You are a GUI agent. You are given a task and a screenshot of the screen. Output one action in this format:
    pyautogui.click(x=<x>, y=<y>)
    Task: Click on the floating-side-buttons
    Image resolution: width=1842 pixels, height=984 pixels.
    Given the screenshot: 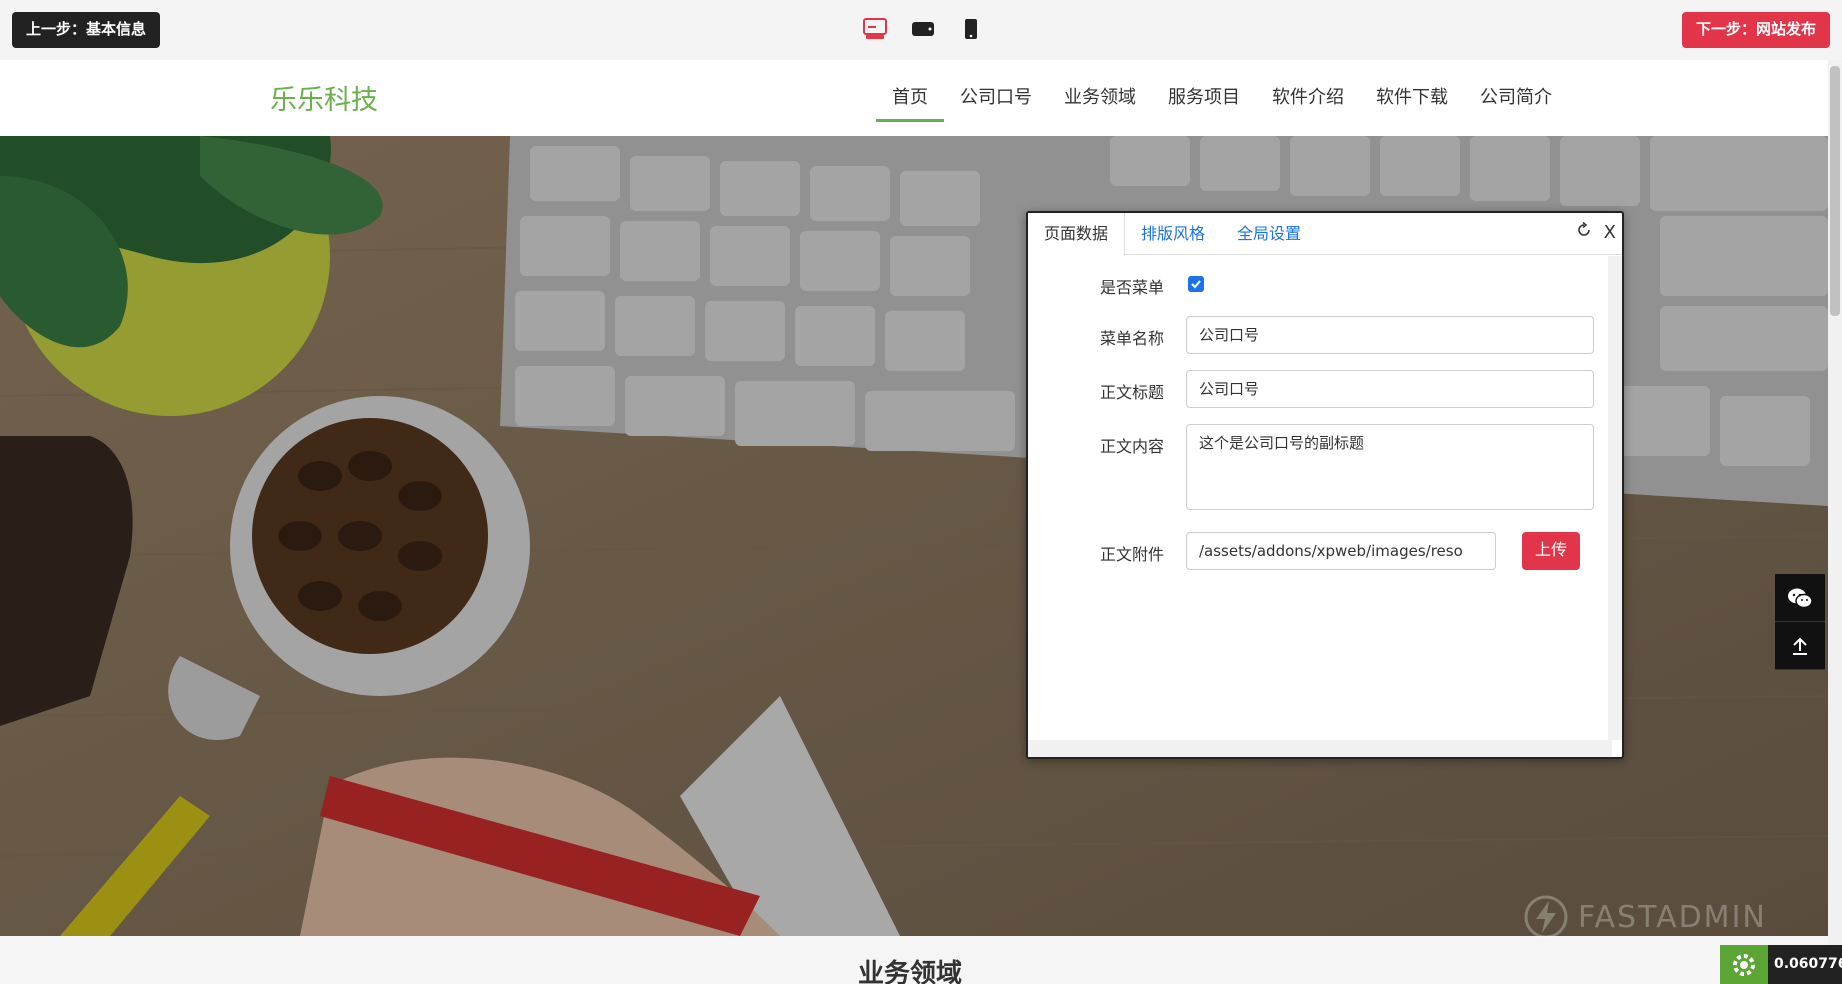 What is the action you would take?
    pyautogui.click(x=1800, y=622)
    